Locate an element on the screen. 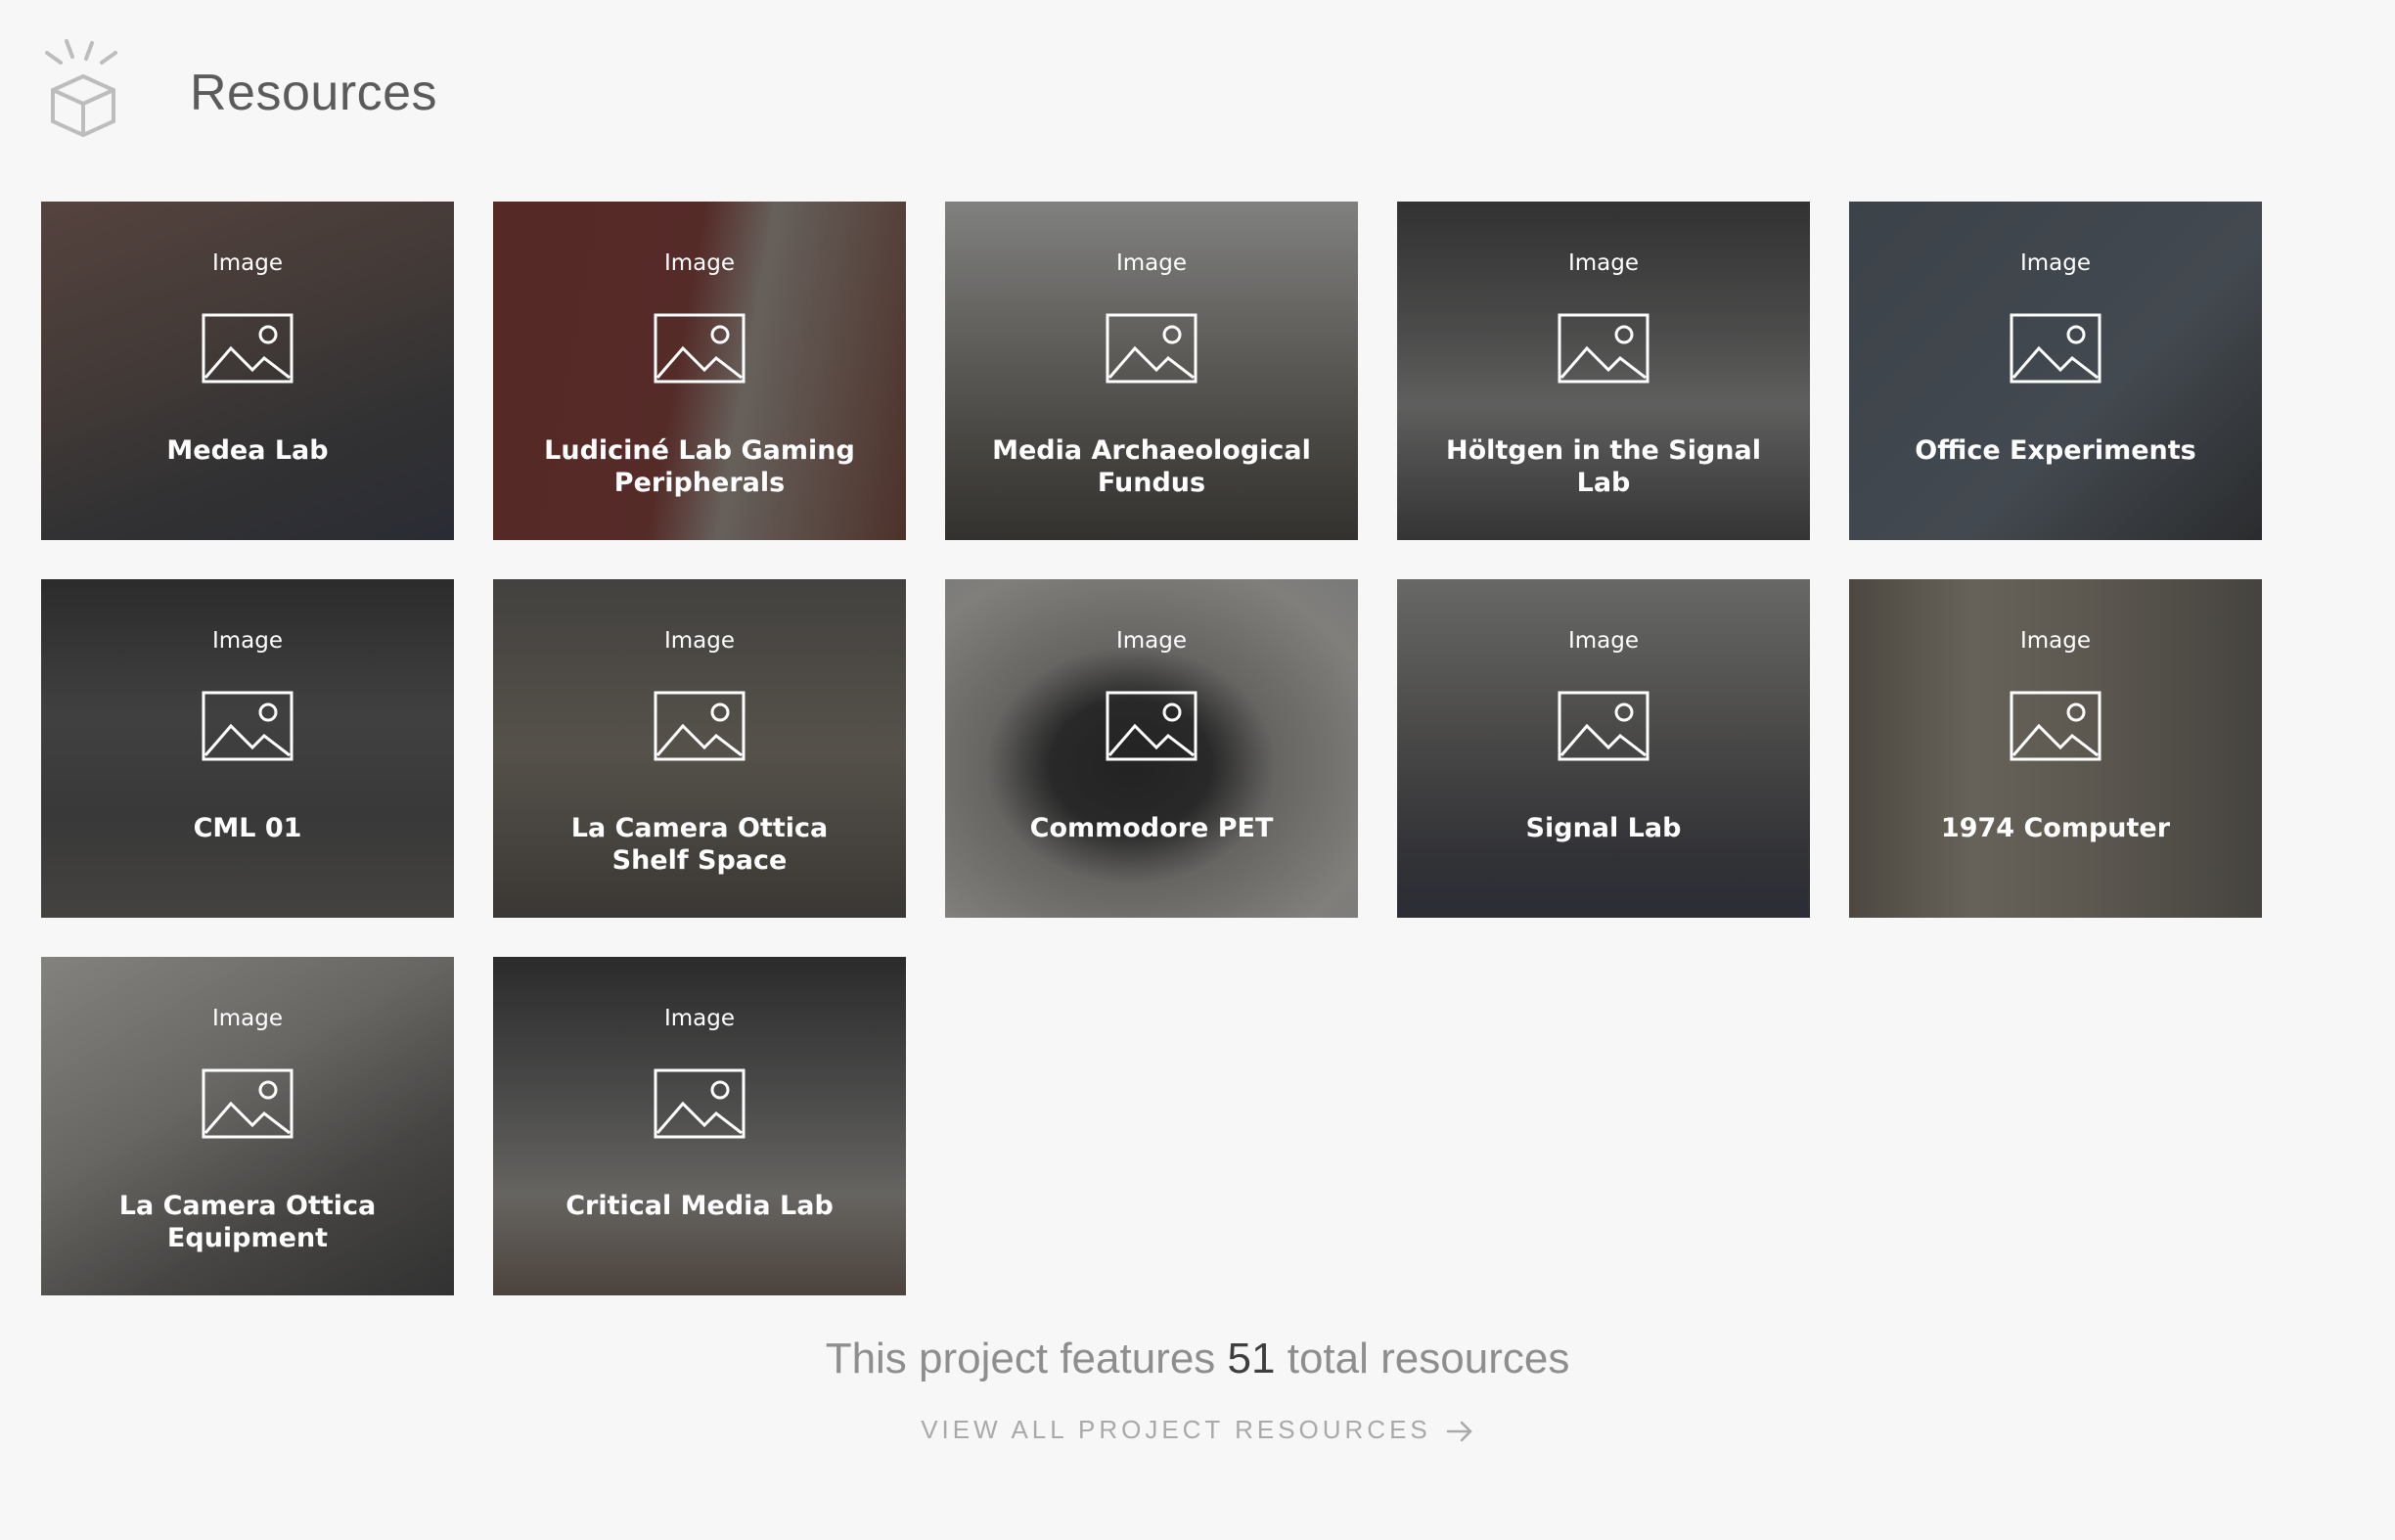  section-header: Resources is located at coordinates (237, 93).